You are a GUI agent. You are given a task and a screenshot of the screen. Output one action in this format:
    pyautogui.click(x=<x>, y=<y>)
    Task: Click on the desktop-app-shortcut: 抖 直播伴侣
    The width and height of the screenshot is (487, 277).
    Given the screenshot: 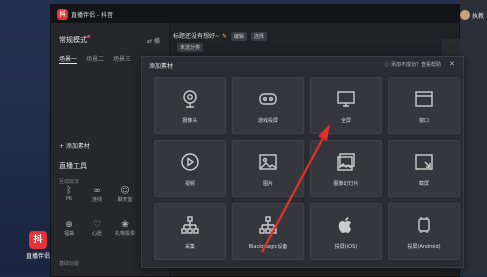 What is the action you would take?
    pyautogui.click(x=38, y=245)
    